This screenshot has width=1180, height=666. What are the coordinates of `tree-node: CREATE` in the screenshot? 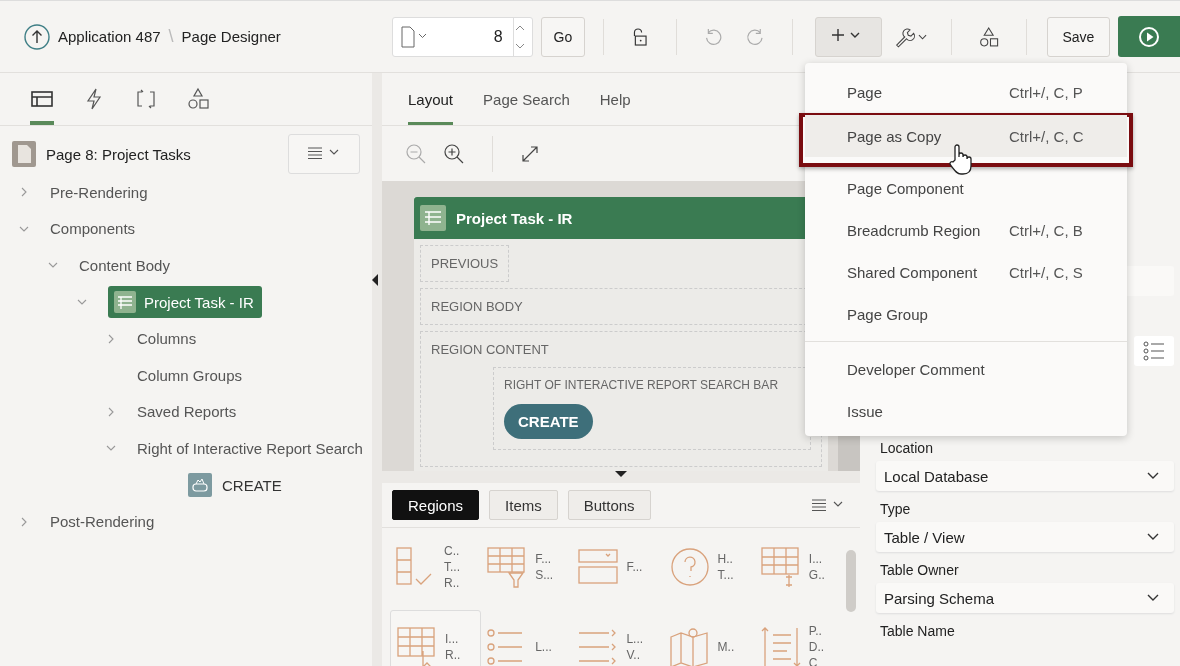 It's located at (252, 485).